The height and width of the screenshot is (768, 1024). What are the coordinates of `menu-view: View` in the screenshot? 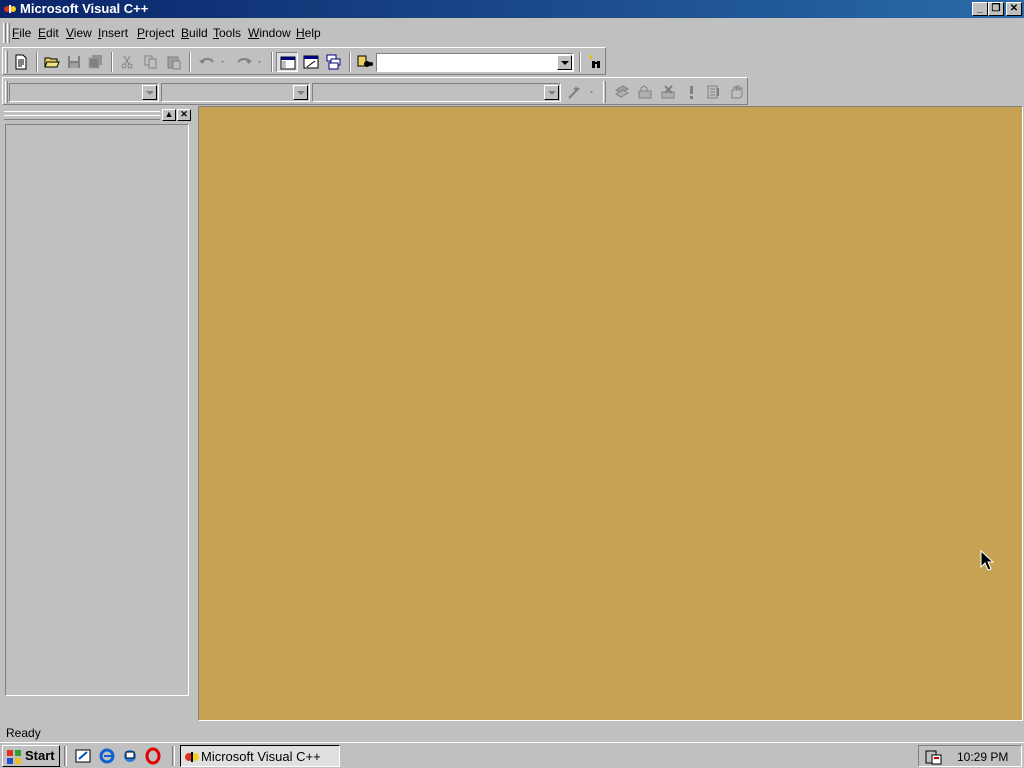 It's located at (79, 33).